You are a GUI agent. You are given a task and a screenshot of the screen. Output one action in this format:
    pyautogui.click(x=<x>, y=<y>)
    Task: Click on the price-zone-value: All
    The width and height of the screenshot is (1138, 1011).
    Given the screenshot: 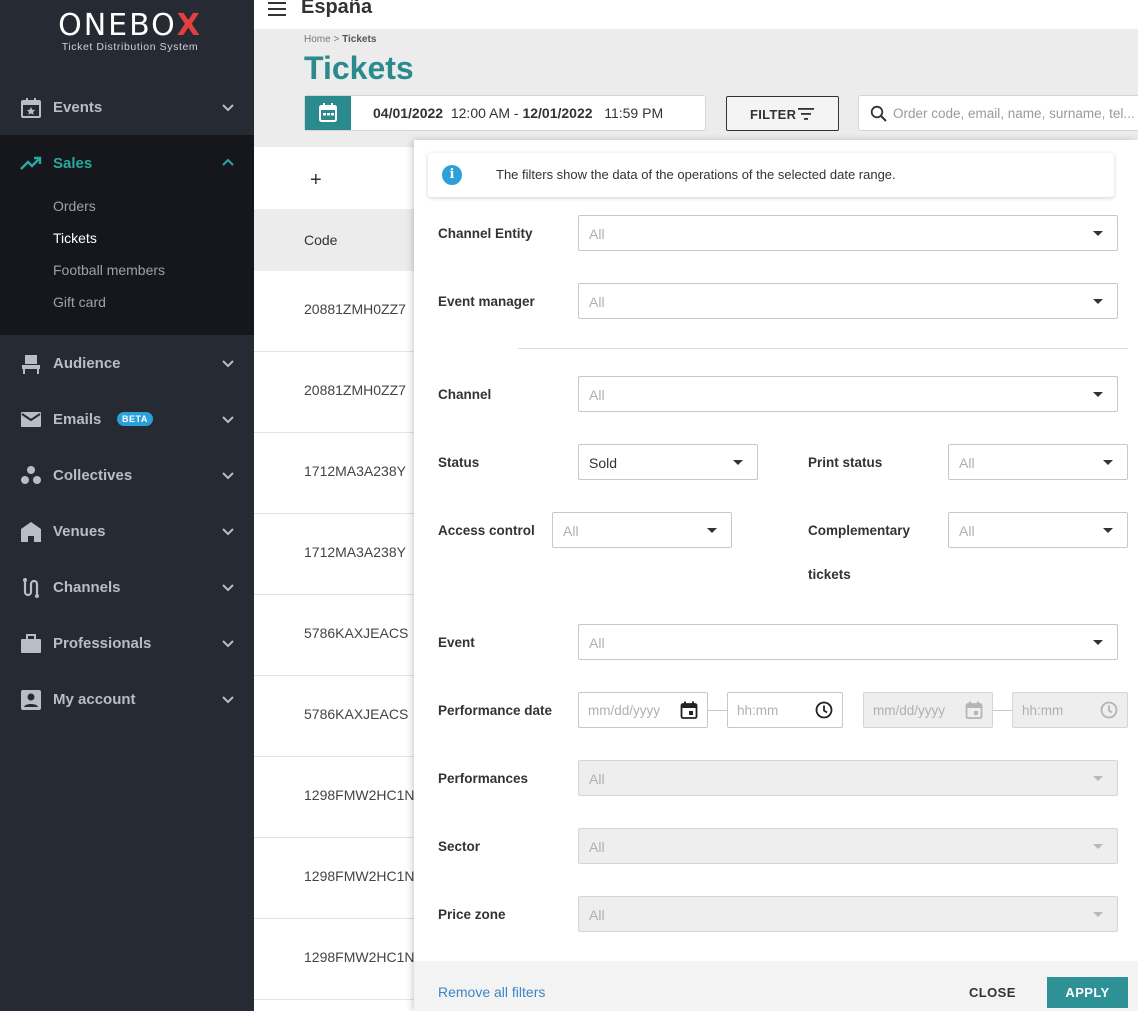 What is the action you would take?
    pyautogui.click(x=597, y=915)
    